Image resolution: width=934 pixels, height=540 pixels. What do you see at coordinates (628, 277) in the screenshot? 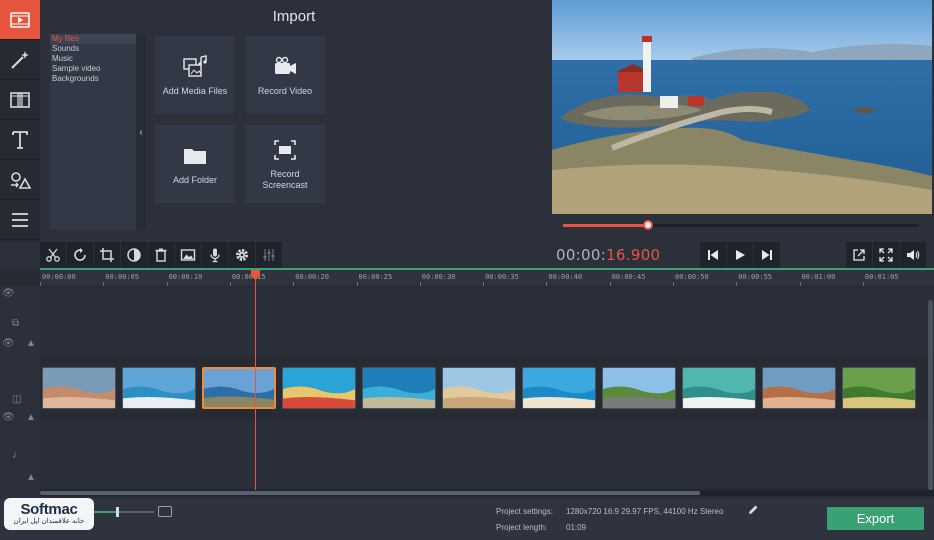
I see `ruler-tick-label: 00:00:45` at bounding box center [628, 277].